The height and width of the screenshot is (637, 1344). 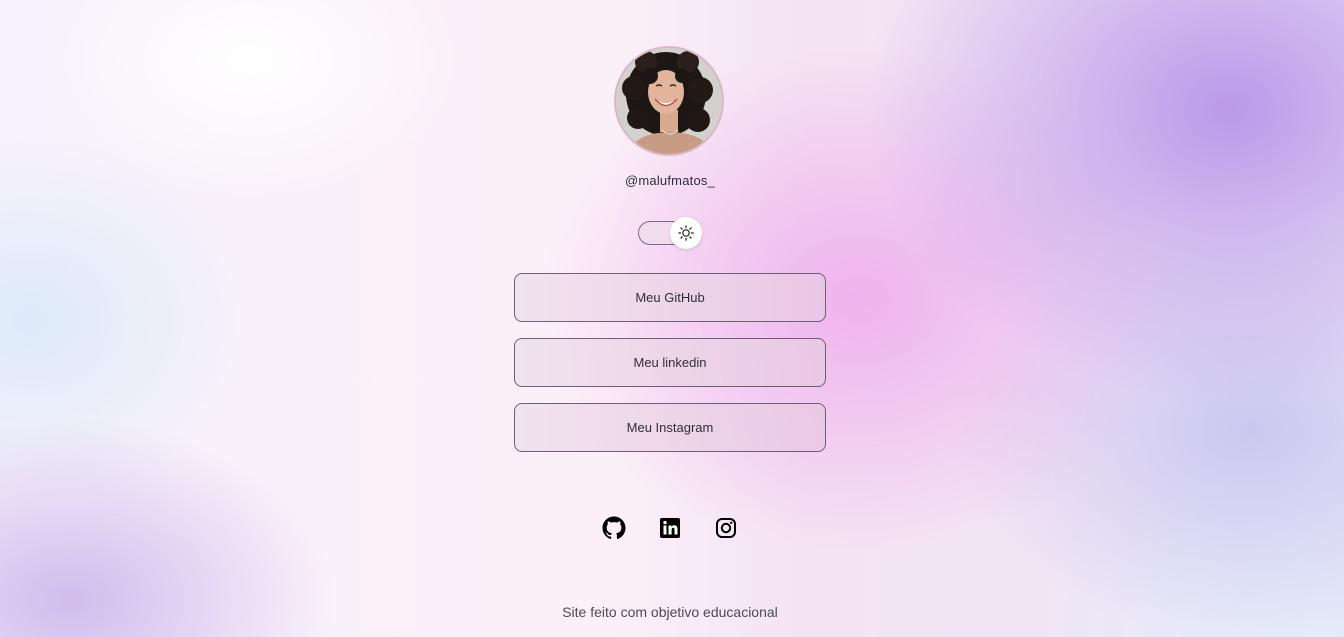 I want to click on profile-handle: @malufmatos_, so click(x=670, y=180).